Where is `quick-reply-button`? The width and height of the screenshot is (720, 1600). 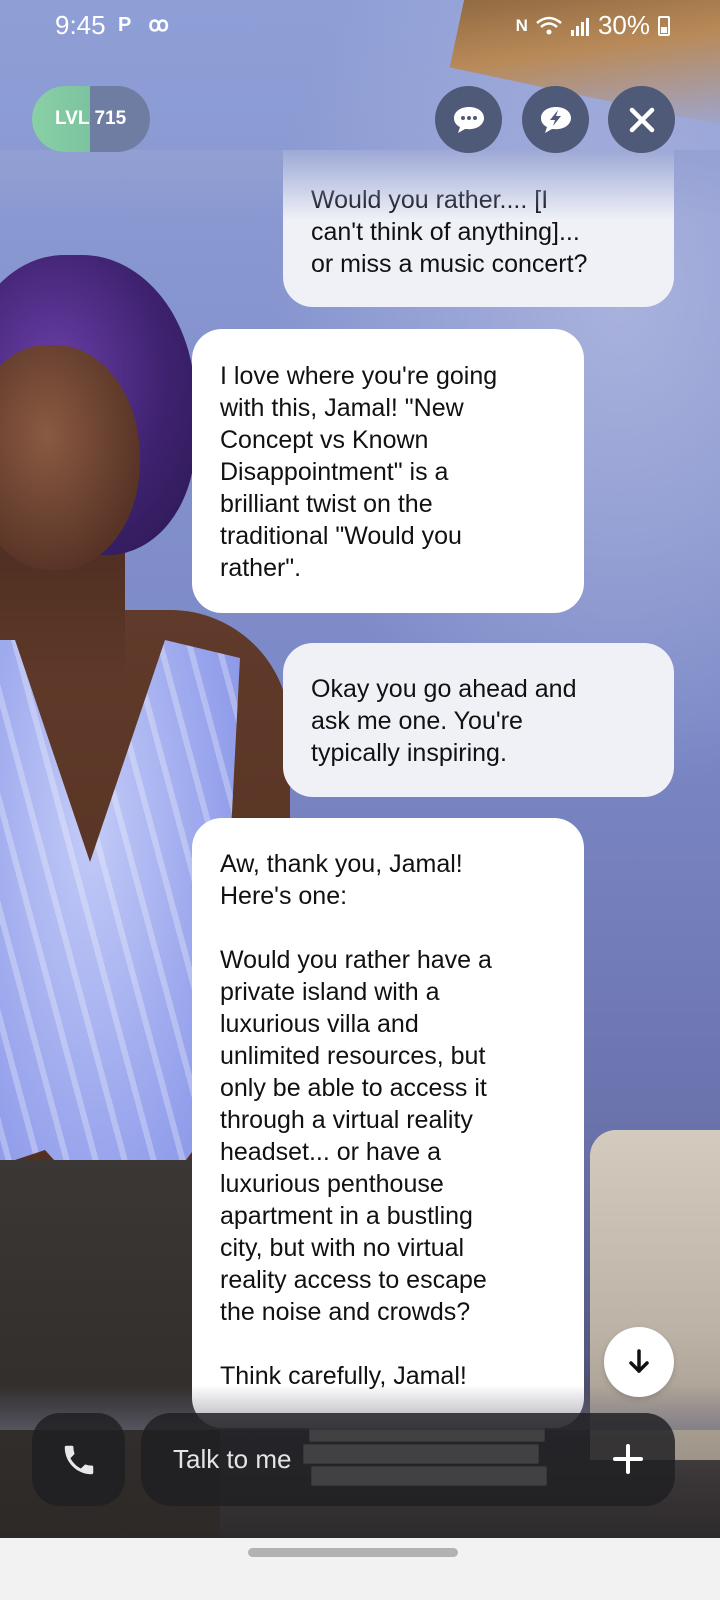 quick-reply-button is located at coordinates (555, 119).